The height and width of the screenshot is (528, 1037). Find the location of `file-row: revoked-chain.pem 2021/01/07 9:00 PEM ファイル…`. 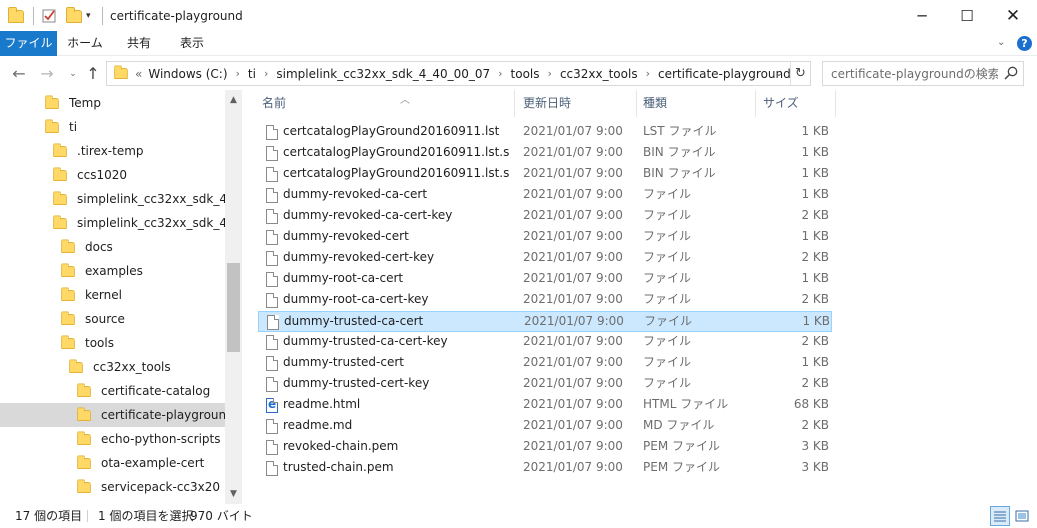

file-row: revoked-chain.pem 2021/01/07 9:00 PEM ファイル… is located at coordinates (545, 447).